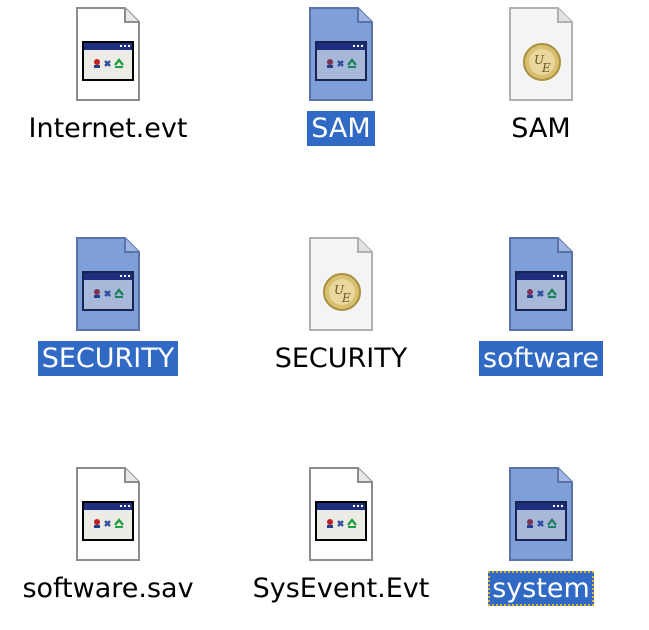 The height and width of the screenshot is (630, 649). Describe the element at coordinates (541, 358) in the screenshot. I see `file-label: software` at that location.